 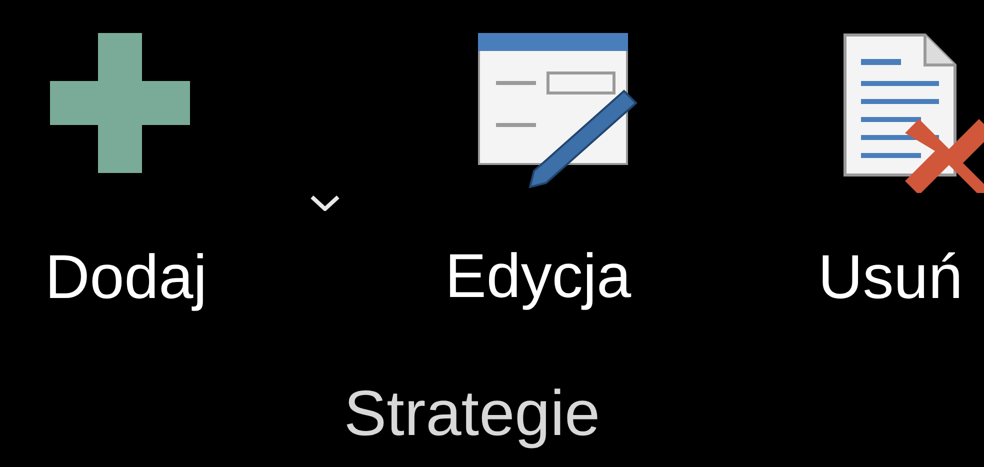 I want to click on edit-form-icon, so click(x=558, y=110).